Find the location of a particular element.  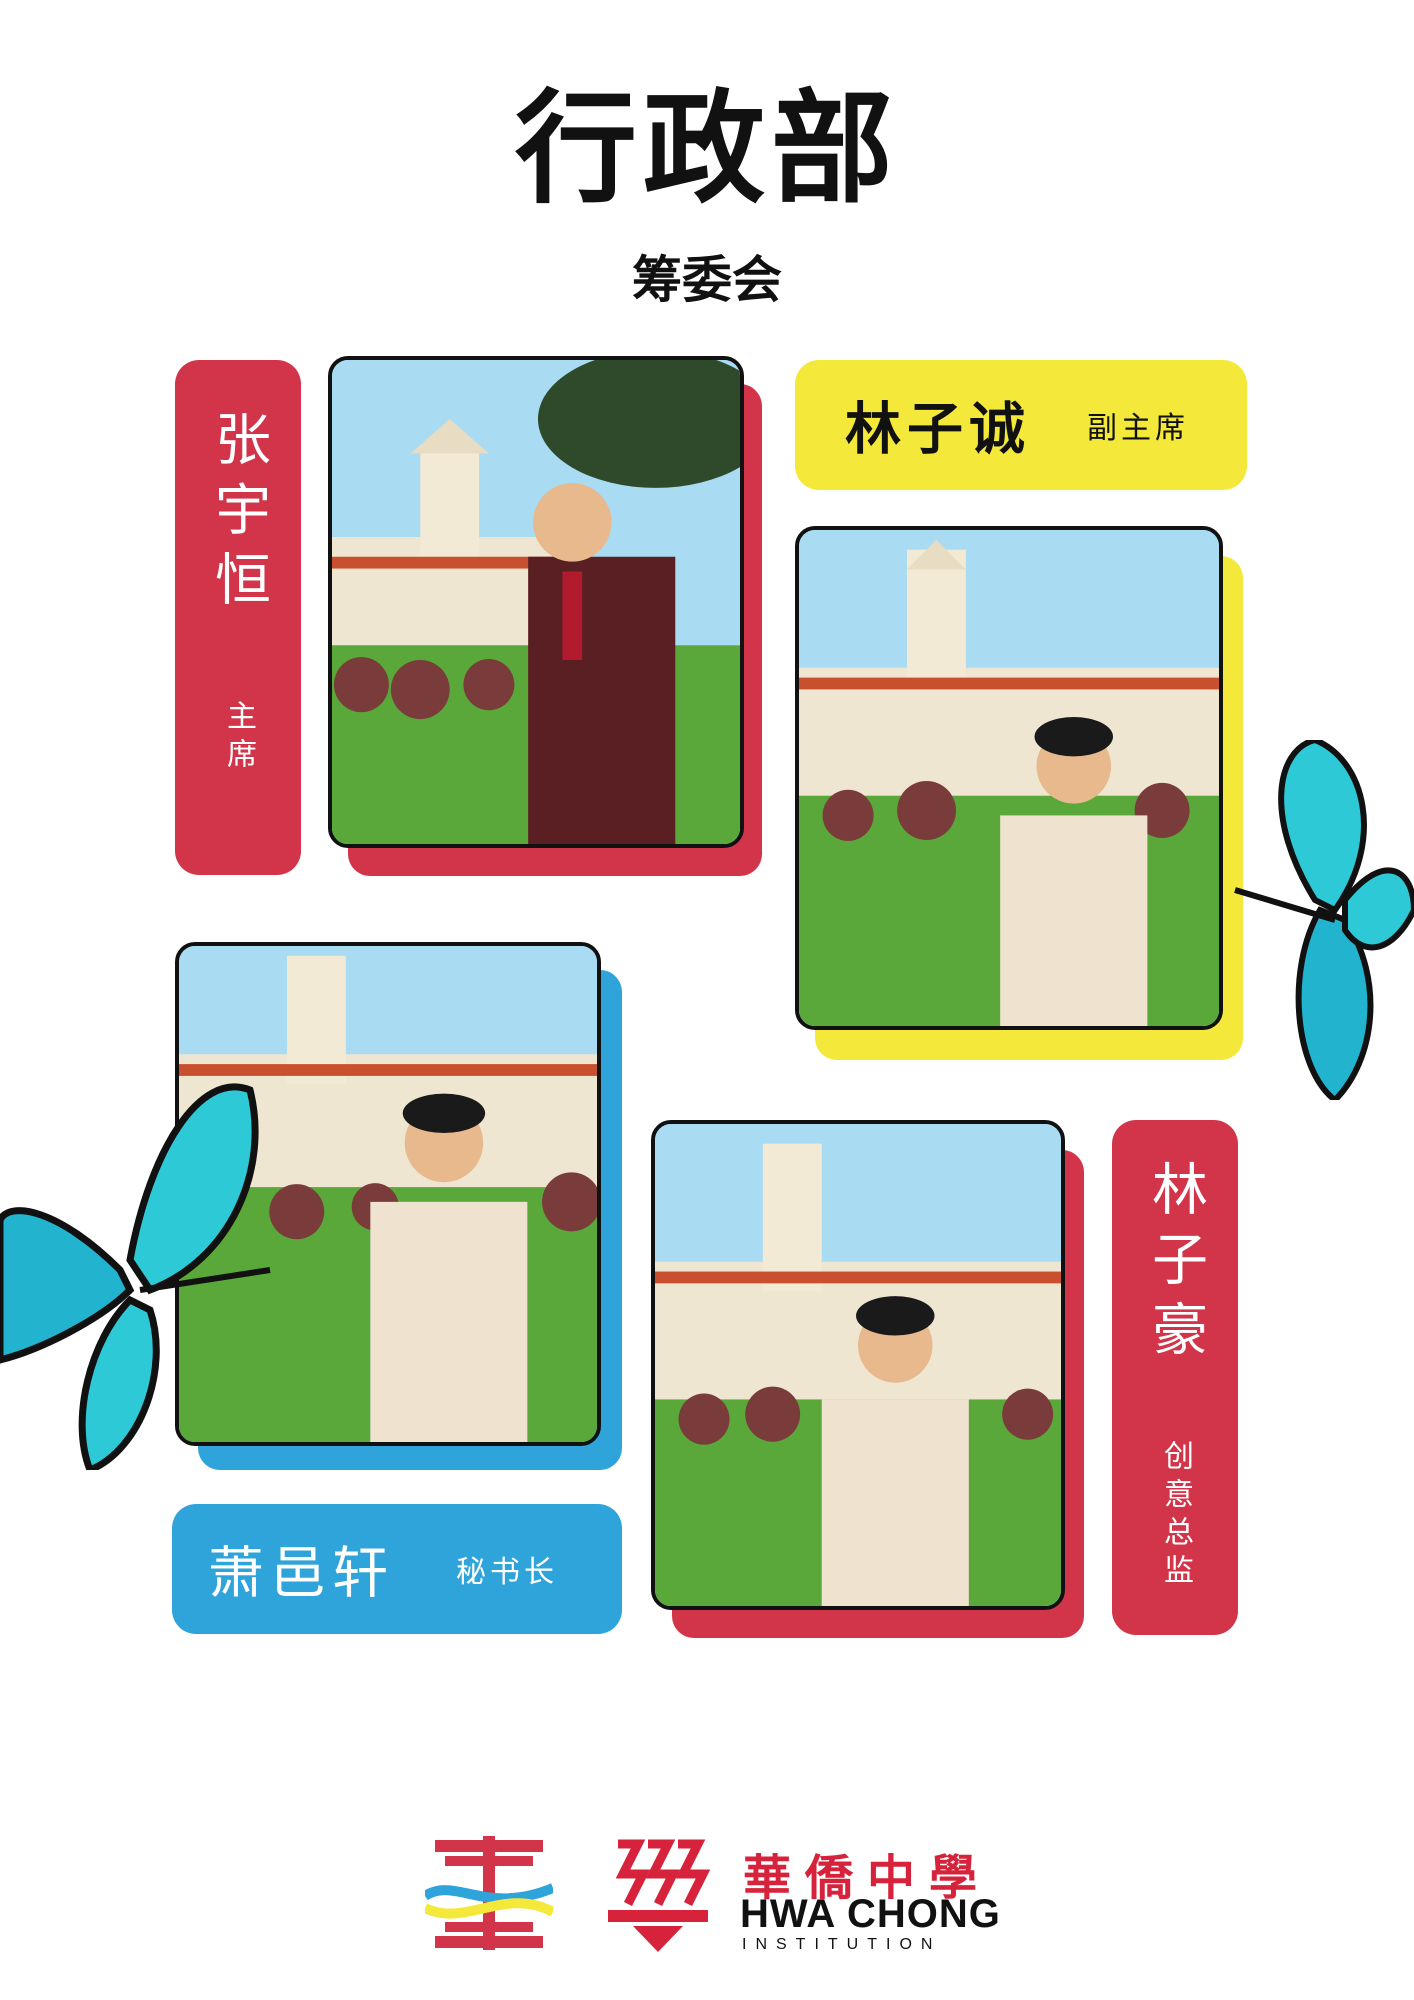

hci-logo-icon is located at coordinates (659, 1895).